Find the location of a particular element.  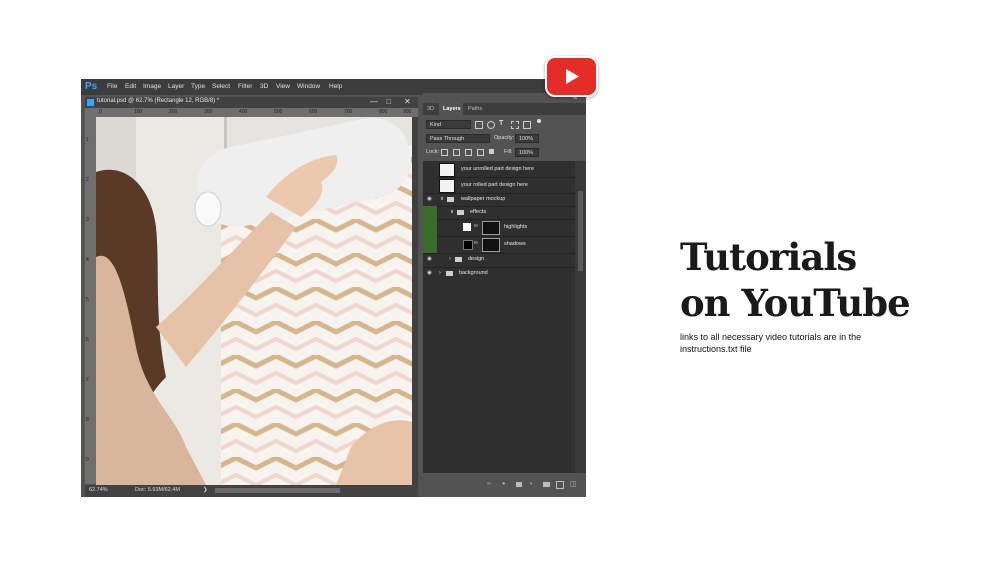

menu-window: Window is located at coordinates (308, 86).